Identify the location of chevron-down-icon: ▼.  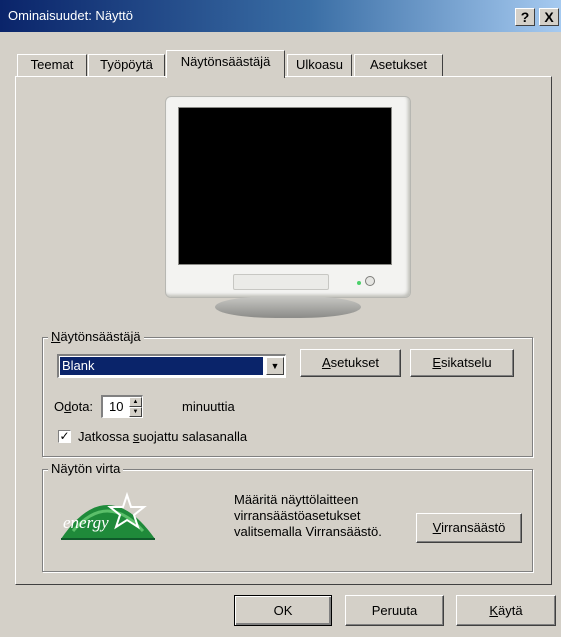
(275, 366).